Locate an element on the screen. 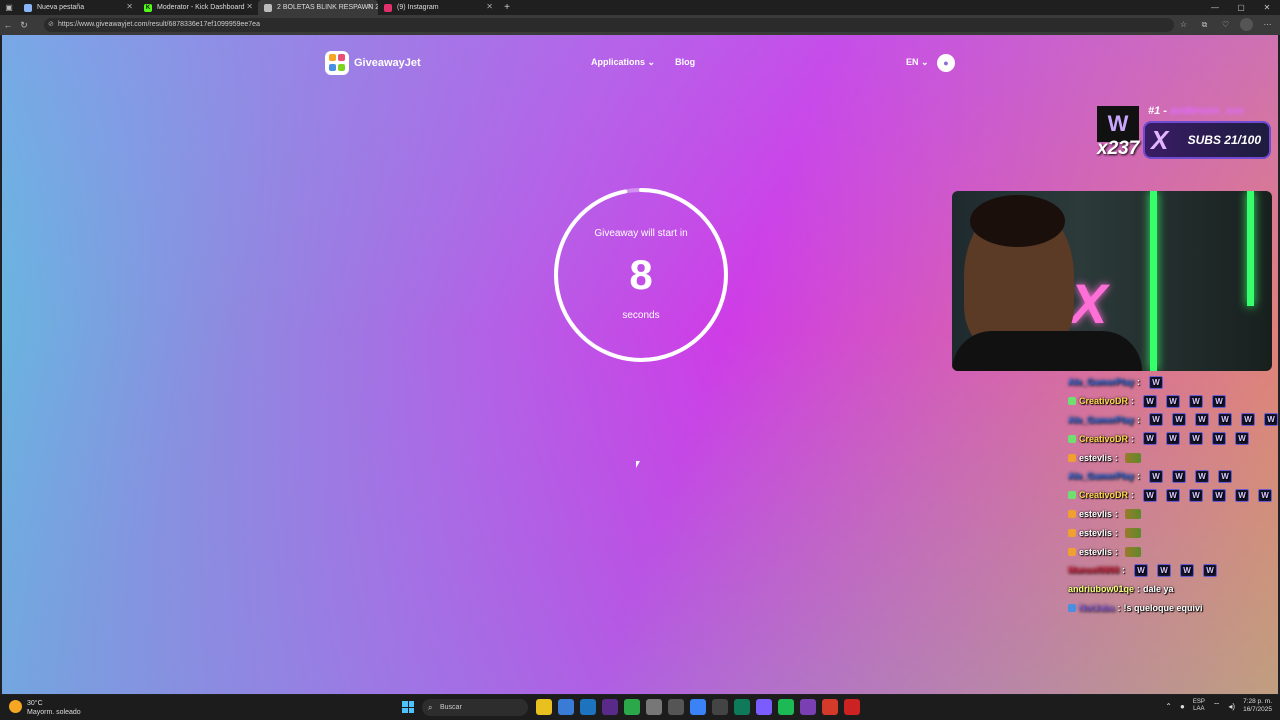 The width and height of the screenshot is (1280, 720). channel-w-icon: W is located at coordinates (1118, 124).